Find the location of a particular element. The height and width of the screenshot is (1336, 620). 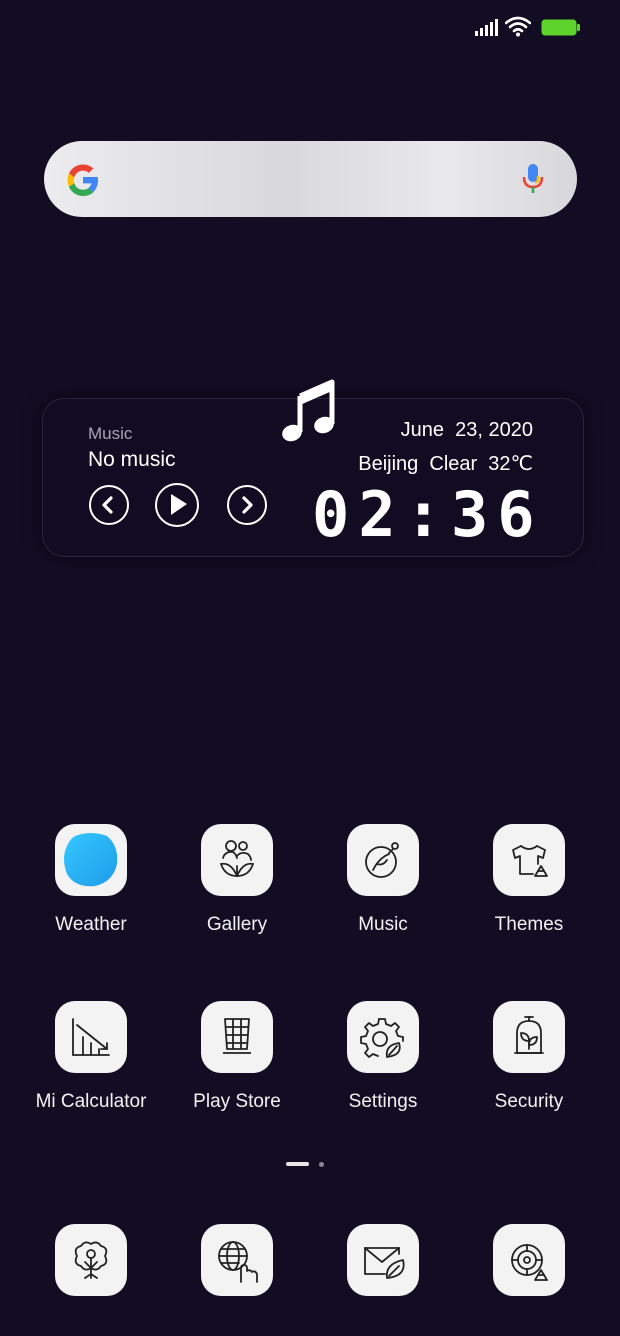

settings-icon is located at coordinates (382, 1038).